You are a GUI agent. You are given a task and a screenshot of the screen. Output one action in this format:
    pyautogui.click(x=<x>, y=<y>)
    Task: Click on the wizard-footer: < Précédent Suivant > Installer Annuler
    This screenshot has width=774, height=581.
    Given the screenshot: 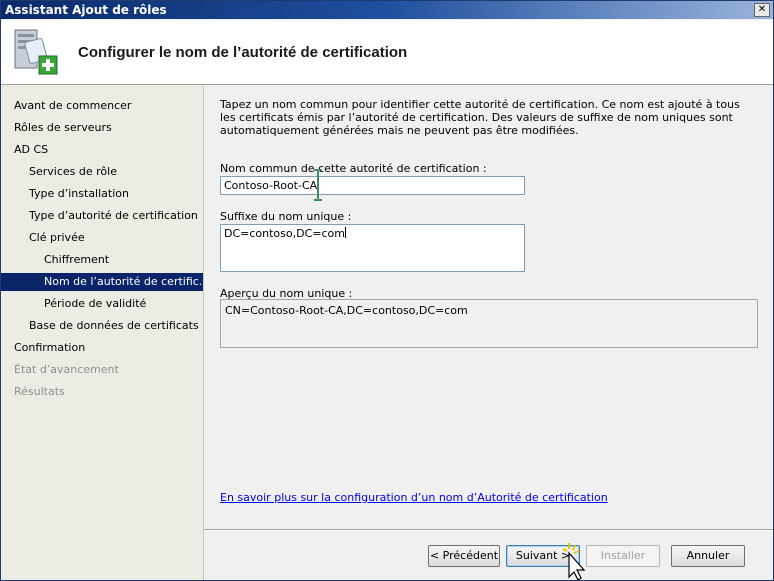 What is the action you would take?
    pyautogui.click(x=488, y=555)
    